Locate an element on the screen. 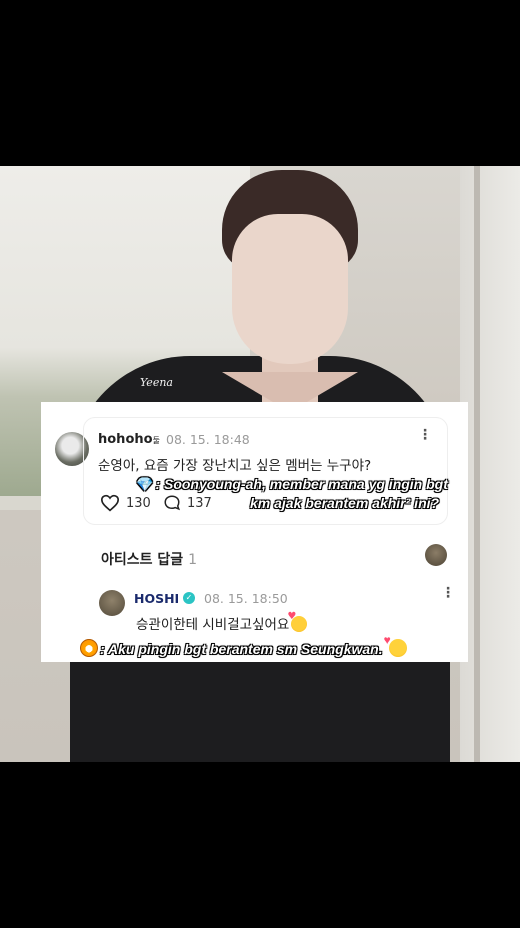 The image size is (520, 928). door-frame is located at coordinates (477, 464).